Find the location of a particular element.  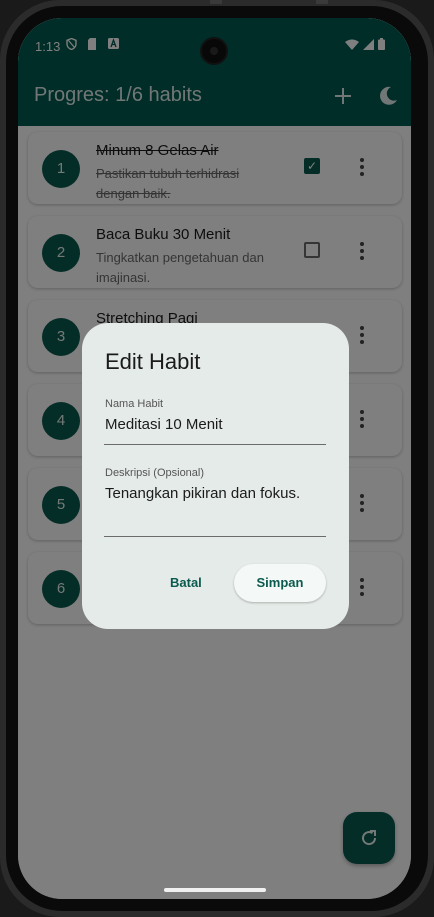

phone-top-button is located at coordinates (216, 2).